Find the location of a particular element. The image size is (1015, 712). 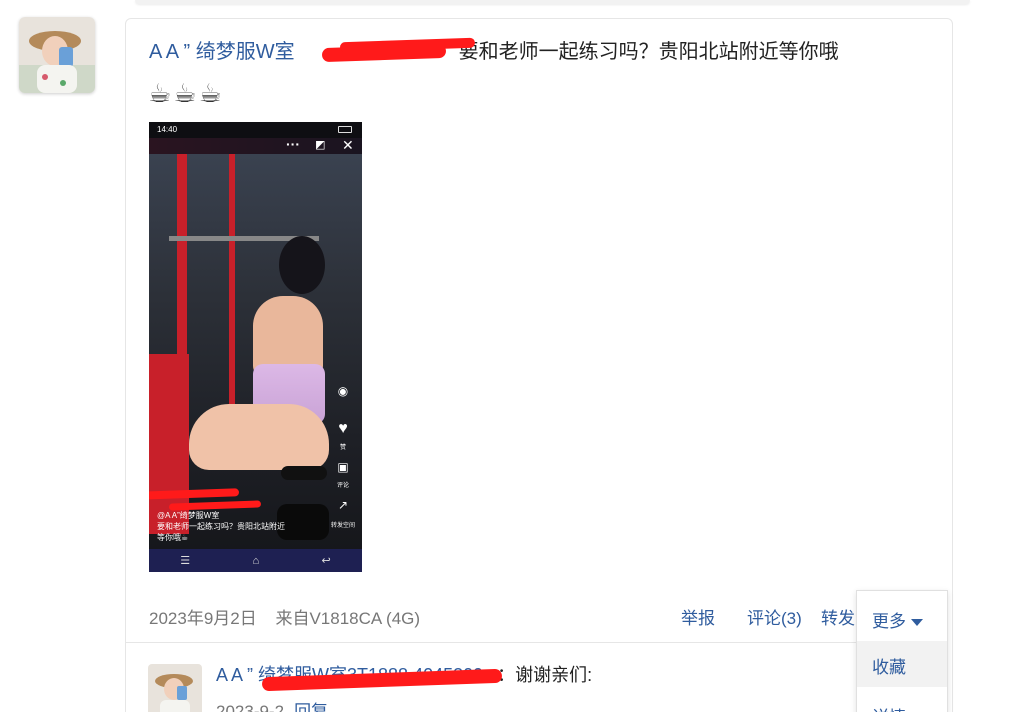

menu-icon: ☰ is located at coordinates (185, 561).